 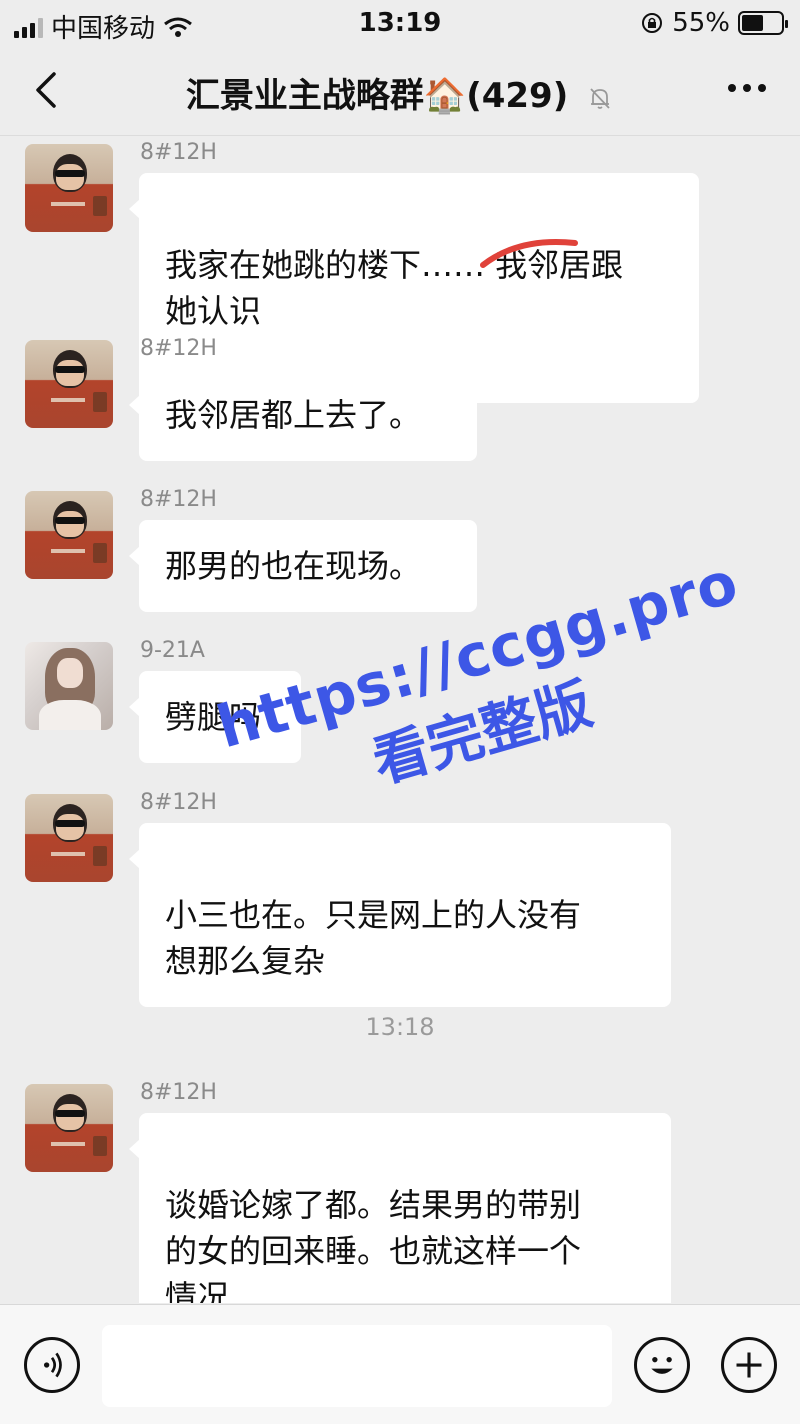 I want to click on sender-name: 9-21A, so click(x=172, y=650).